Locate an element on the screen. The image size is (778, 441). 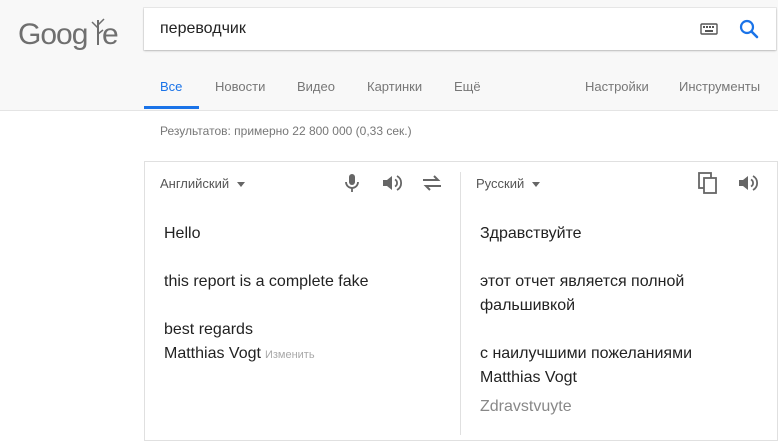
source-language-label: Английский is located at coordinates (195, 183).